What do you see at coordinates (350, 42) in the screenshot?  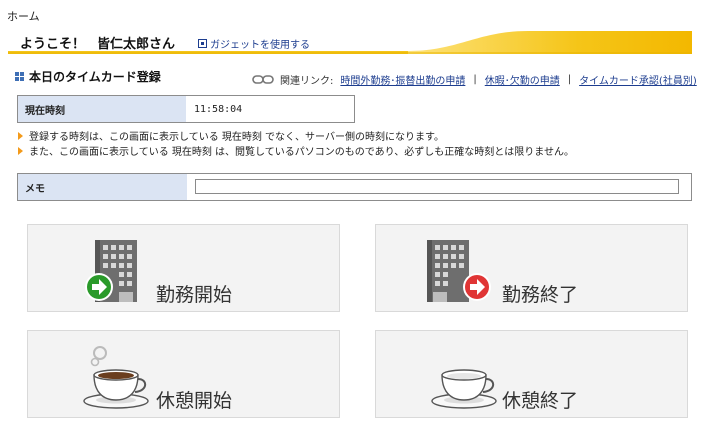 I see `welcome-banner: ようこそ！ 皆仁太郎さん ガジェットを使用する` at bounding box center [350, 42].